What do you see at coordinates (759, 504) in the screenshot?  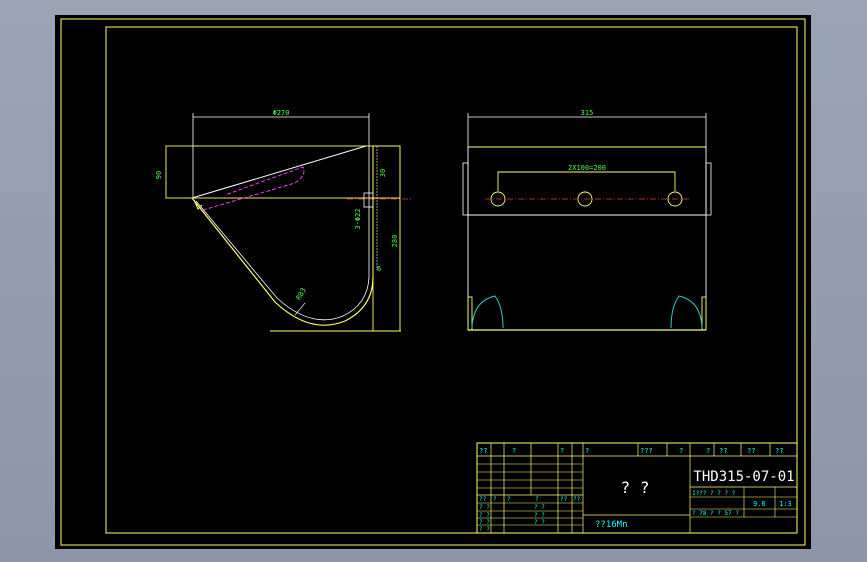 I see `tb-weight: 9.6` at bounding box center [759, 504].